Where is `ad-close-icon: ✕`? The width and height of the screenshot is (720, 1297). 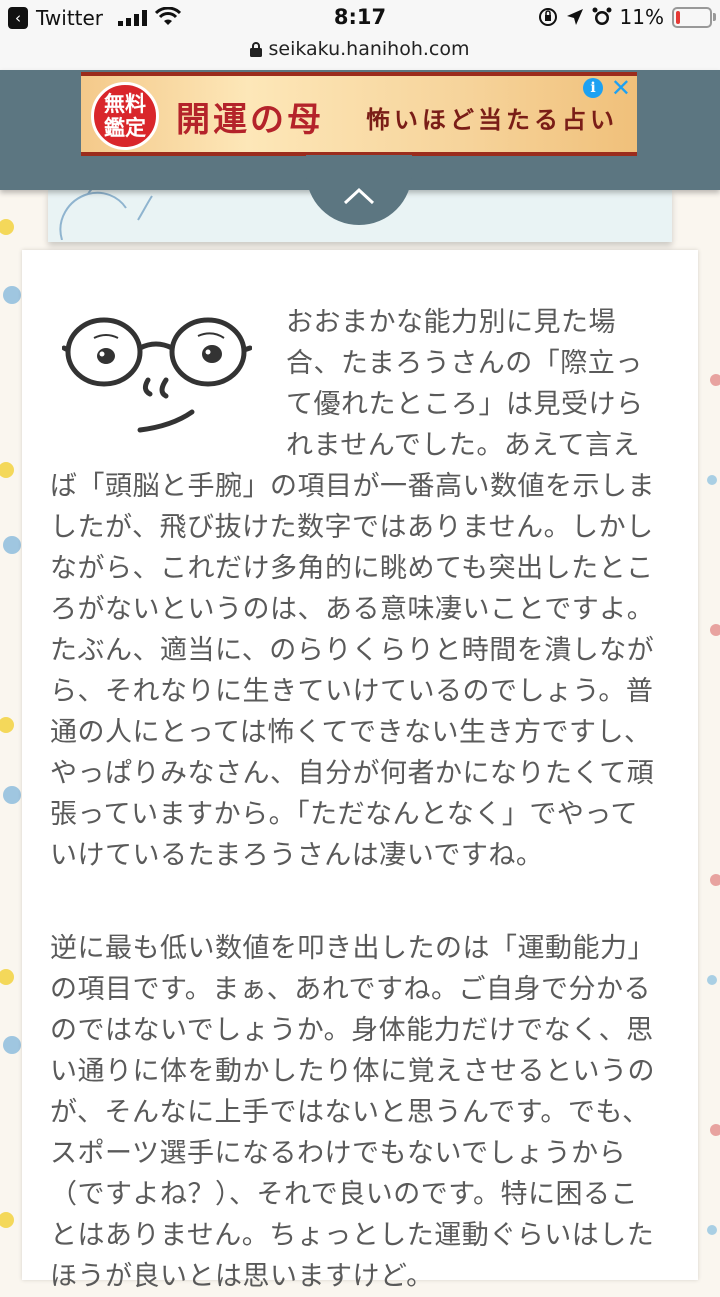
ad-close-icon: ✕ is located at coordinates (621, 88).